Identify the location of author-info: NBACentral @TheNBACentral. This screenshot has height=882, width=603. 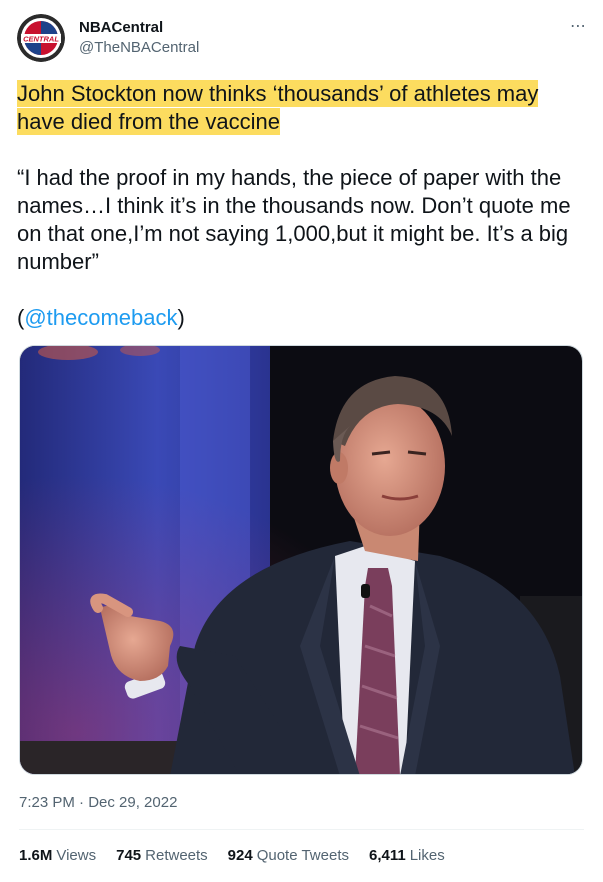
(139, 38).